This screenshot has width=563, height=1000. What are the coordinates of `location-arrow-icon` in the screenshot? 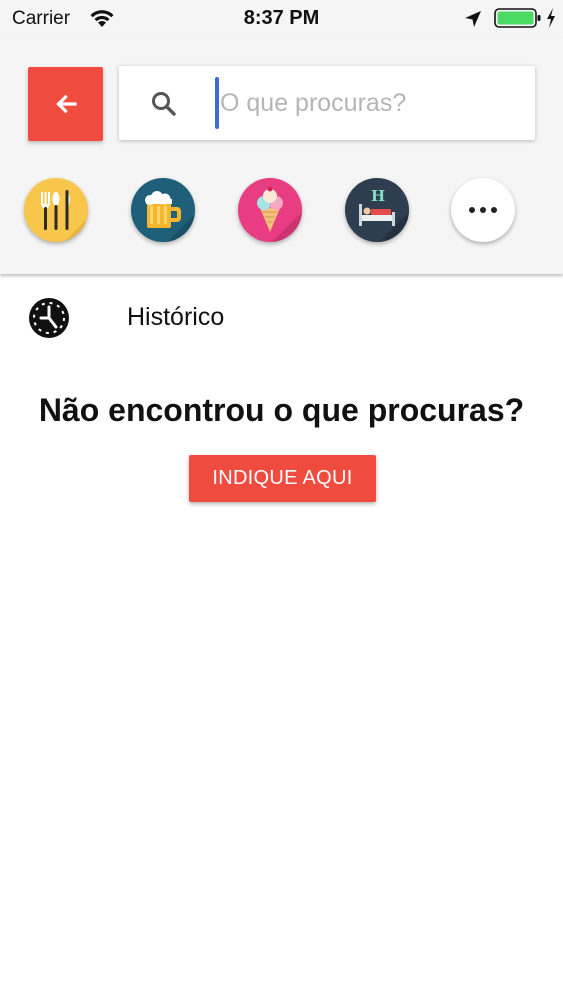 It's located at (473, 19).